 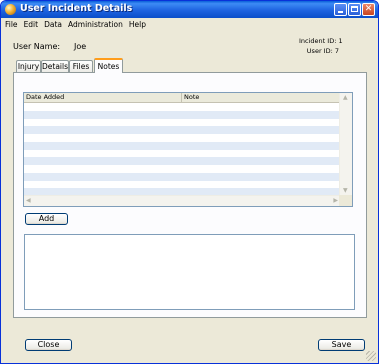 I want to click on app-icon, so click(x=10, y=9).